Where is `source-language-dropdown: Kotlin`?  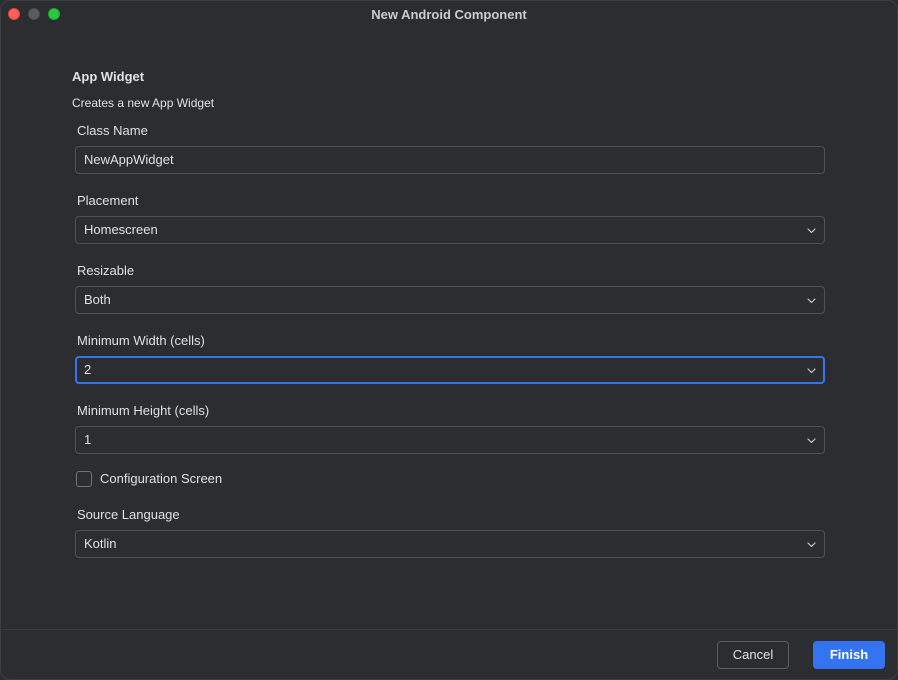 source-language-dropdown: Kotlin is located at coordinates (450, 544).